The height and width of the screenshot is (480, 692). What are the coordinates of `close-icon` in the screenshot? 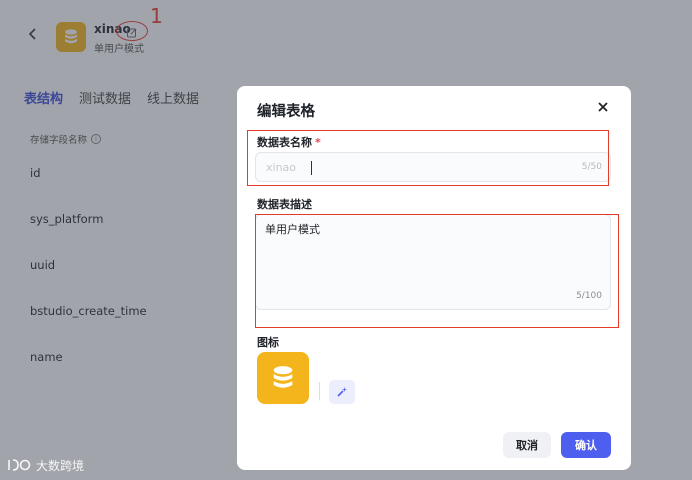 It's located at (603, 107).